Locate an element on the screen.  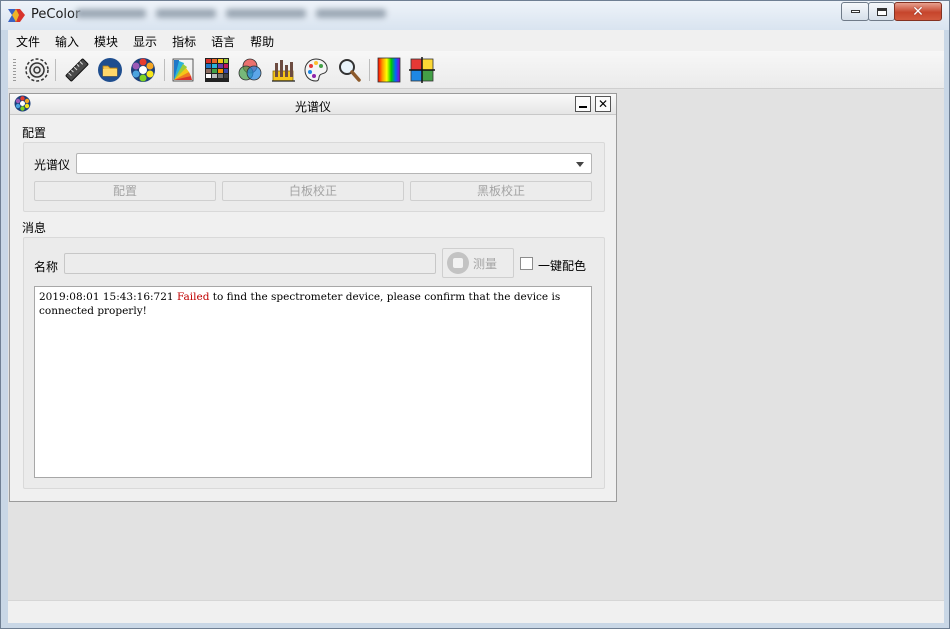
color-wheel-icon is located at coordinates (143, 70).